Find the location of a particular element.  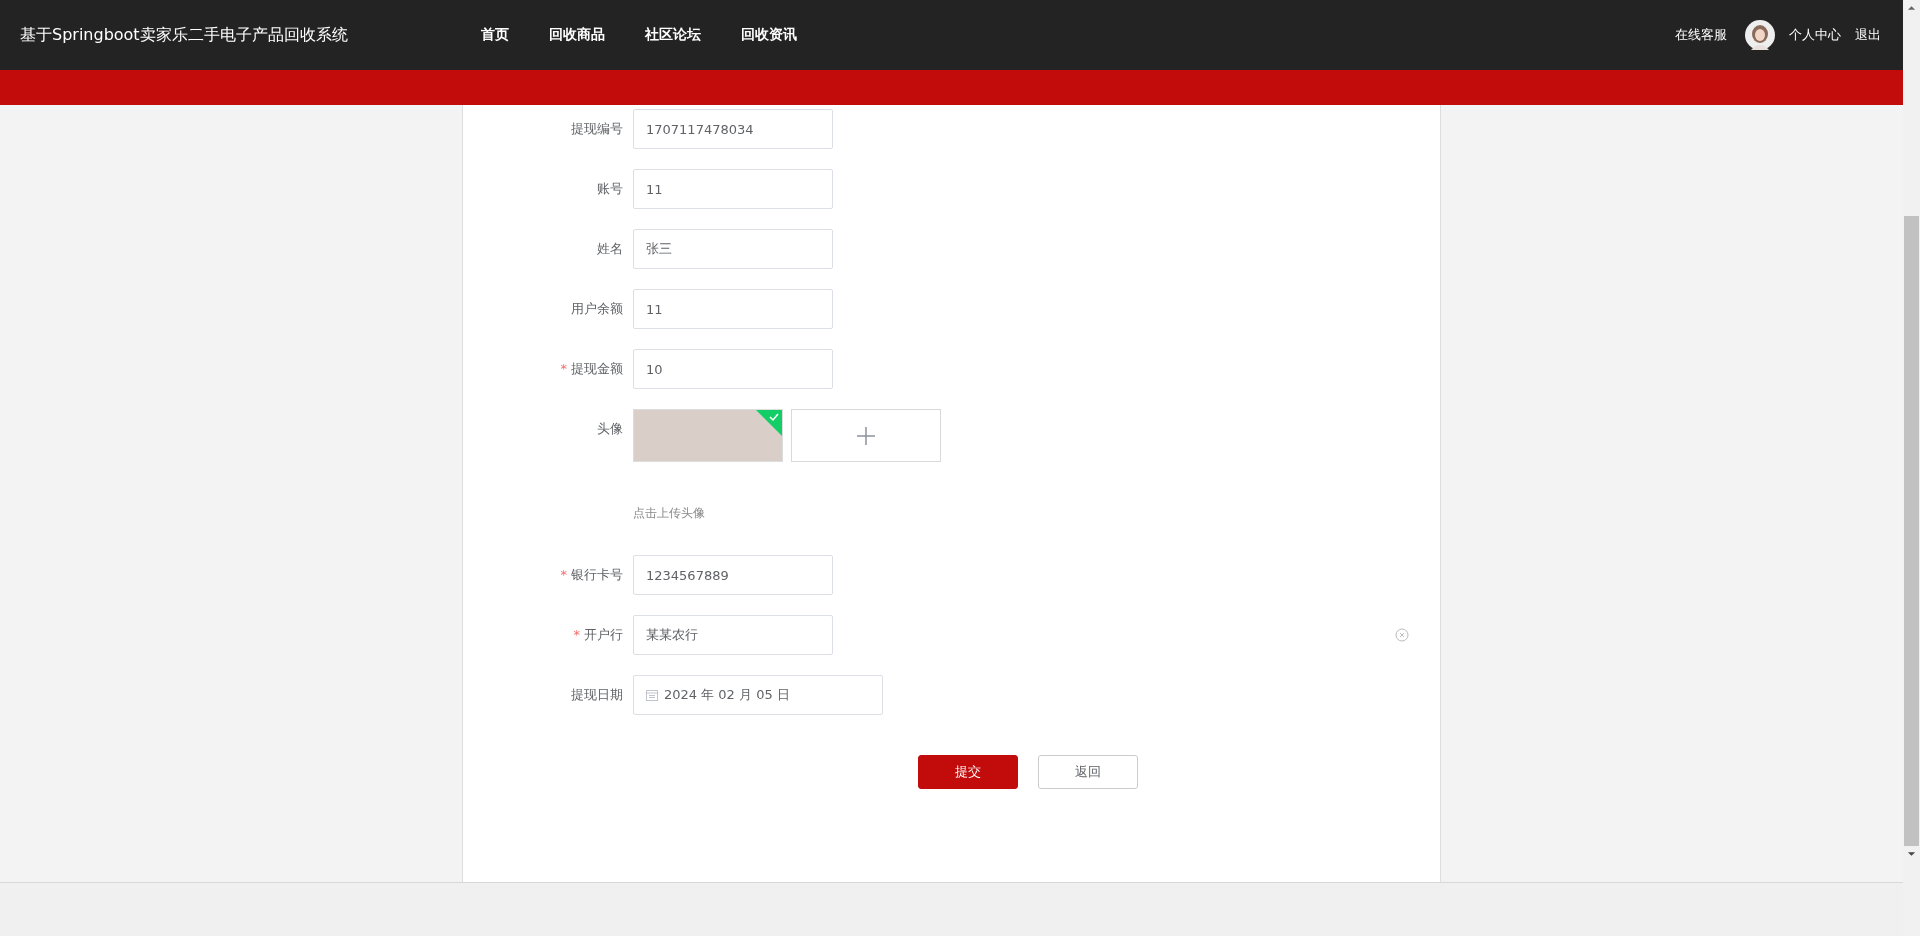

input-field: 10 is located at coordinates (733, 369).